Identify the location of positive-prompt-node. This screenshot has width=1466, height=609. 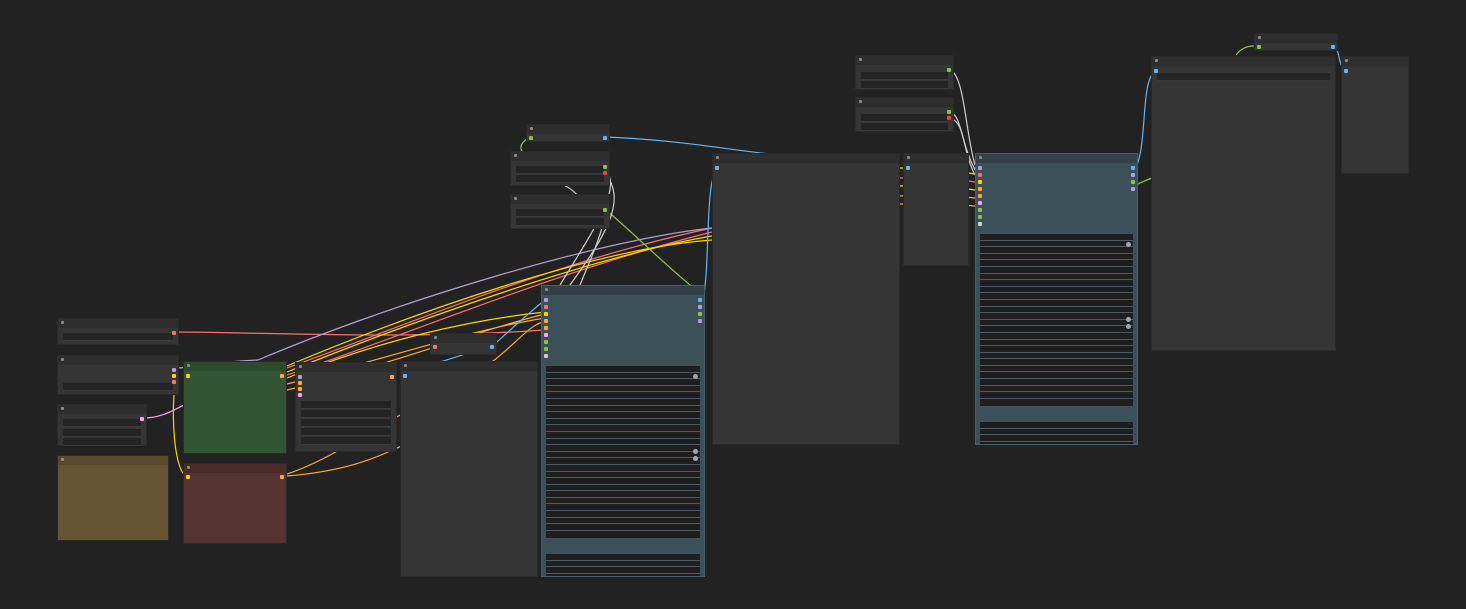
(235, 407).